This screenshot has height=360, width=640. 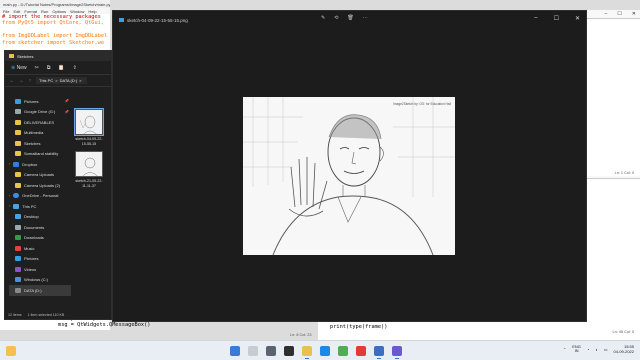 What do you see at coordinates (30, 81) in the screenshot?
I see `up-arrow-icon: ↑` at bounding box center [30, 81].